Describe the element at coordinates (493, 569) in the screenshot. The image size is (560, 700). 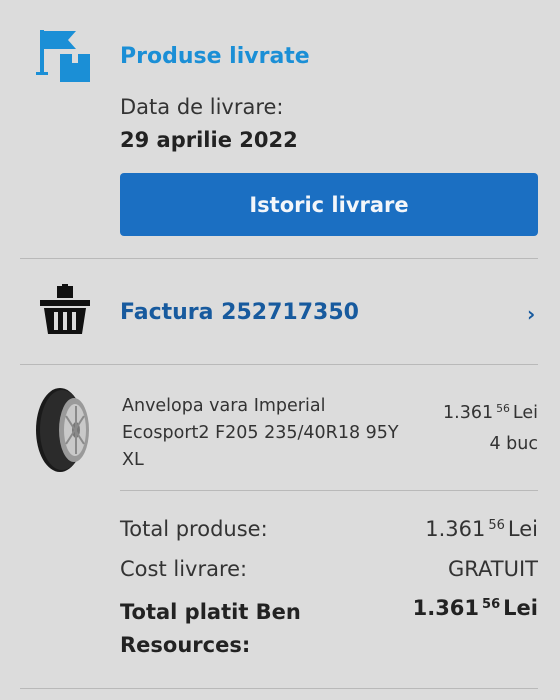
I see `shipping-cost-value: GRATUIT` at that location.